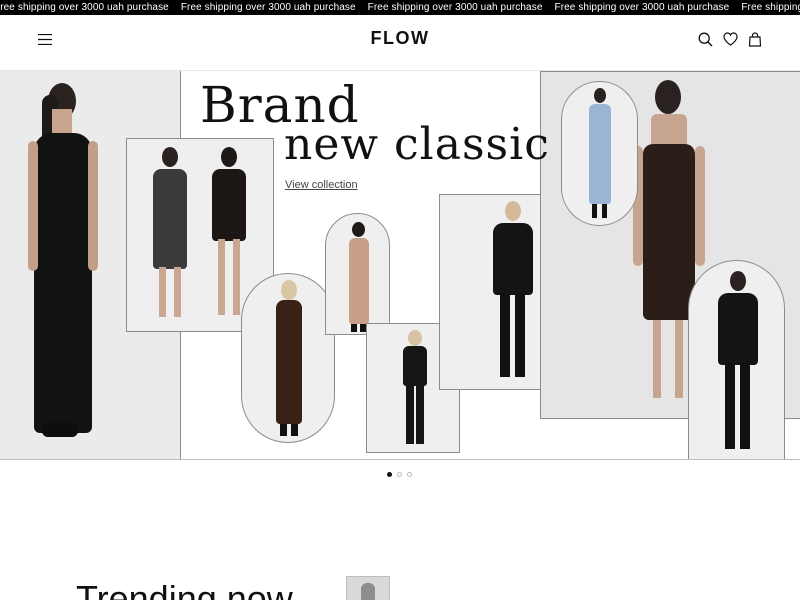 The width and height of the screenshot is (800, 600). What do you see at coordinates (368, 588) in the screenshot?
I see `trending-product-thumbnail` at bounding box center [368, 588].